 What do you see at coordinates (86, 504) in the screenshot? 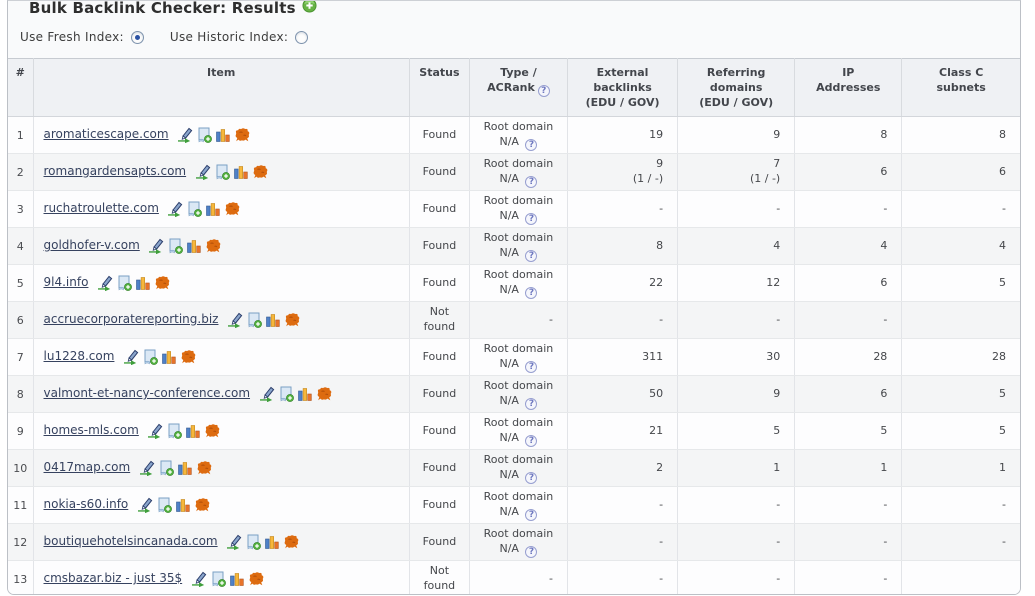
I see `domain-link: nokia-s60.info` at bounding box center [86, 504].